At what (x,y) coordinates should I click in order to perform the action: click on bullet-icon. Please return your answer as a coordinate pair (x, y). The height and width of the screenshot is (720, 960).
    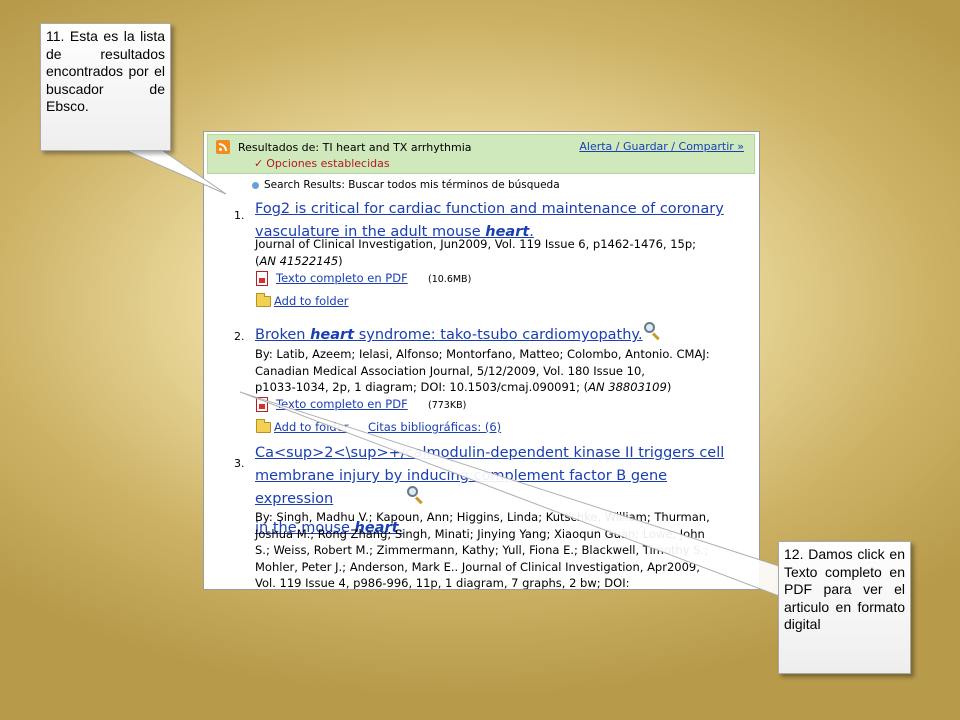
    Looking at the image, I should click on (255, 185).